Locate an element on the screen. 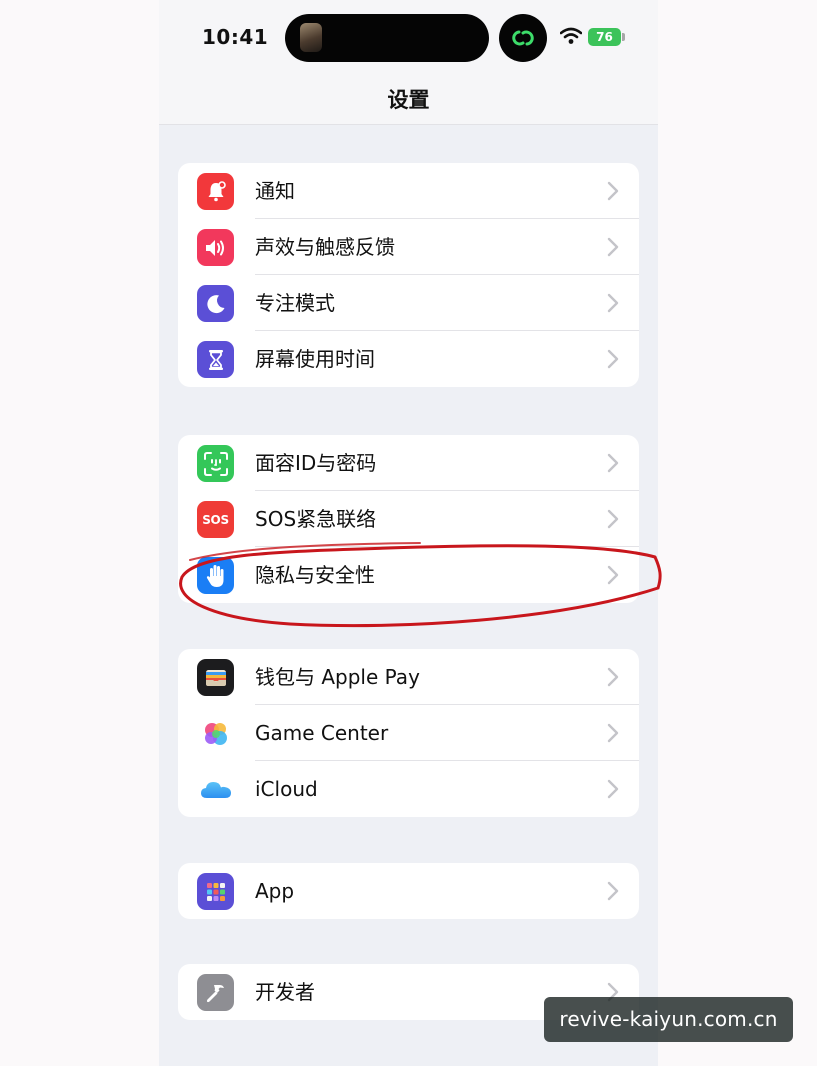 This screenshot has height=1066, width=817. settings-row-wallet-apple-pay: 钱包与 Apple Pay is located at coordinates (408, 677).